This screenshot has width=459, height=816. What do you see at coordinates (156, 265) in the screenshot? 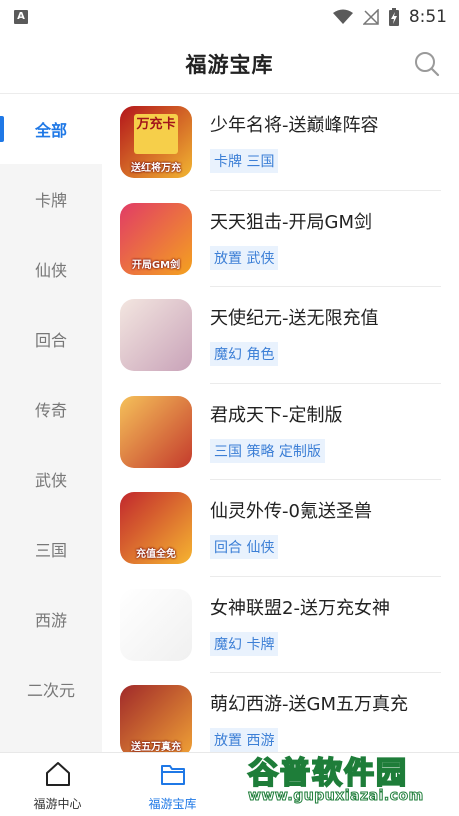
I see `game-icon-caption: 开局GM剑` at bounding box center [156, 265].